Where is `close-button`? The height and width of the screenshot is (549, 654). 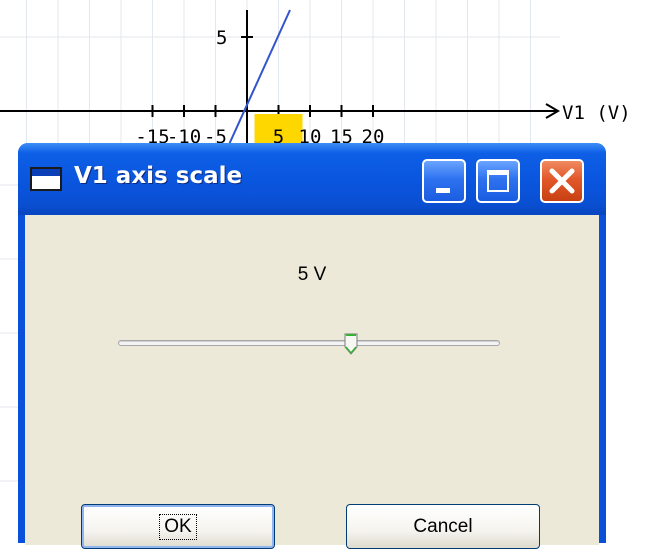 close-button is located at coordinates (562, 181).